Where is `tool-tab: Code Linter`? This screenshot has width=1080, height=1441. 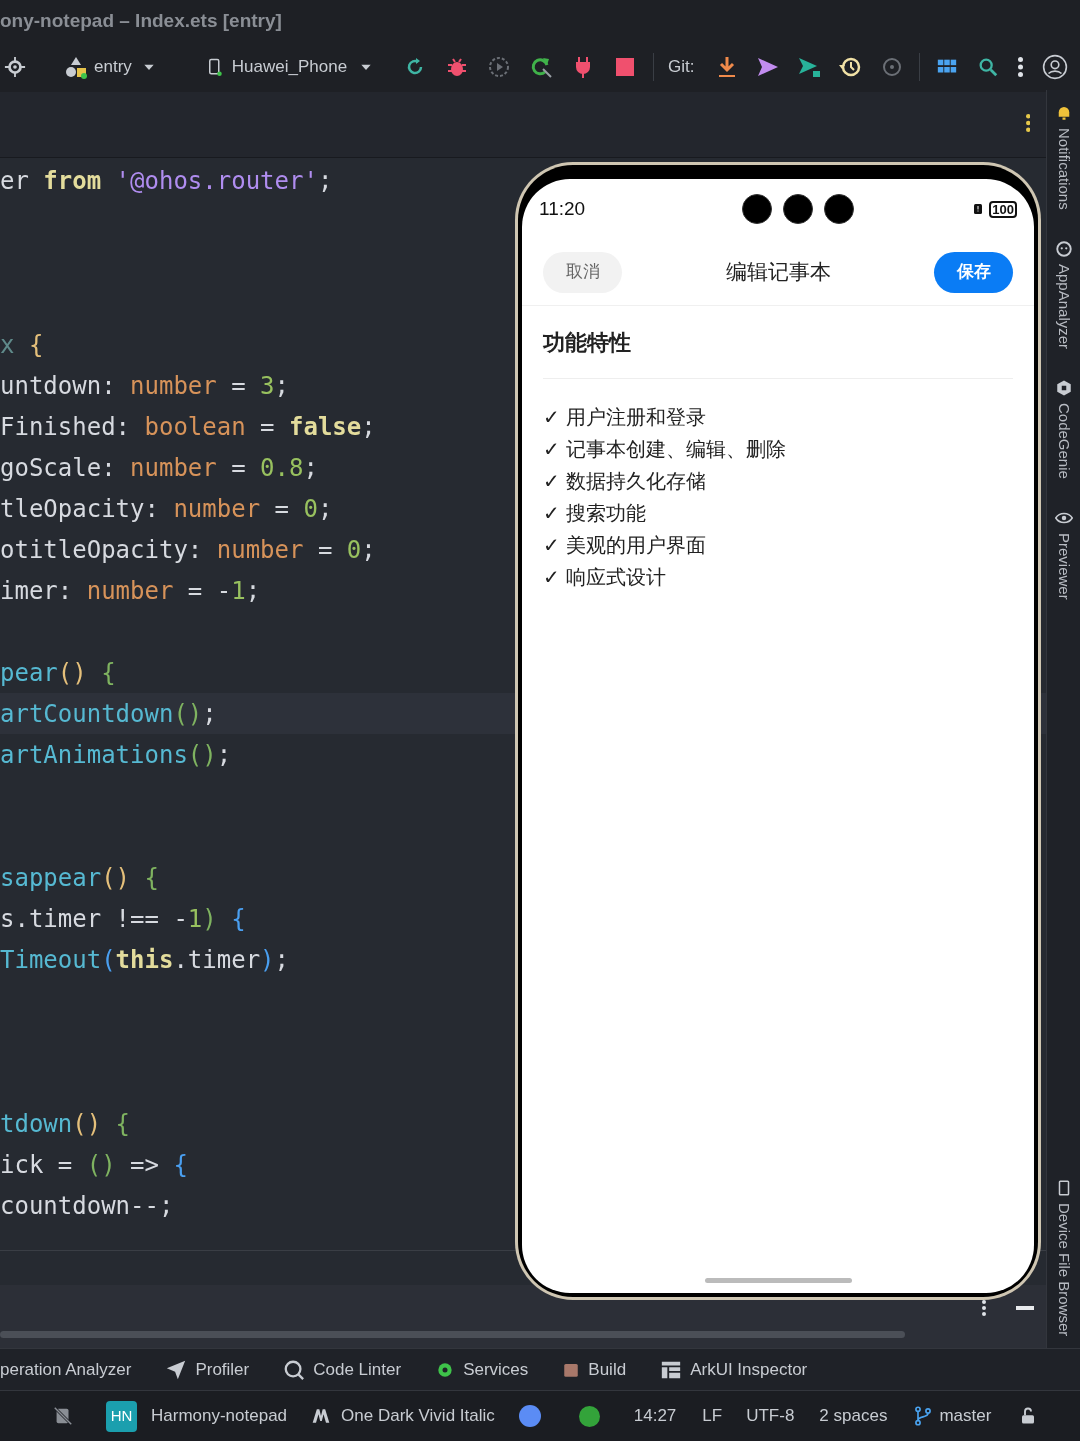
tool-tab: Code Linter is located at coordinates (342, 1369).